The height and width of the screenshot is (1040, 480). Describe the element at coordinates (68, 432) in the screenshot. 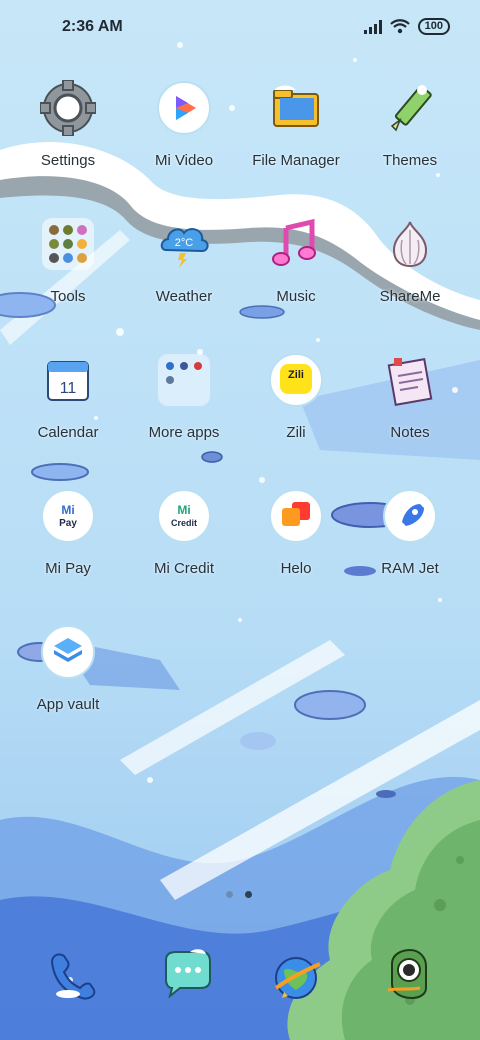

I see `app-label: Calendar` at that location.